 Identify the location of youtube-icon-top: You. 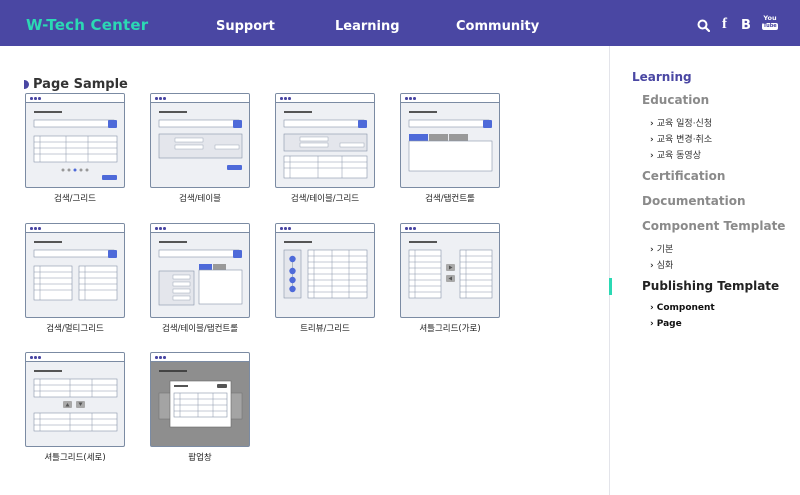
(770, 18).